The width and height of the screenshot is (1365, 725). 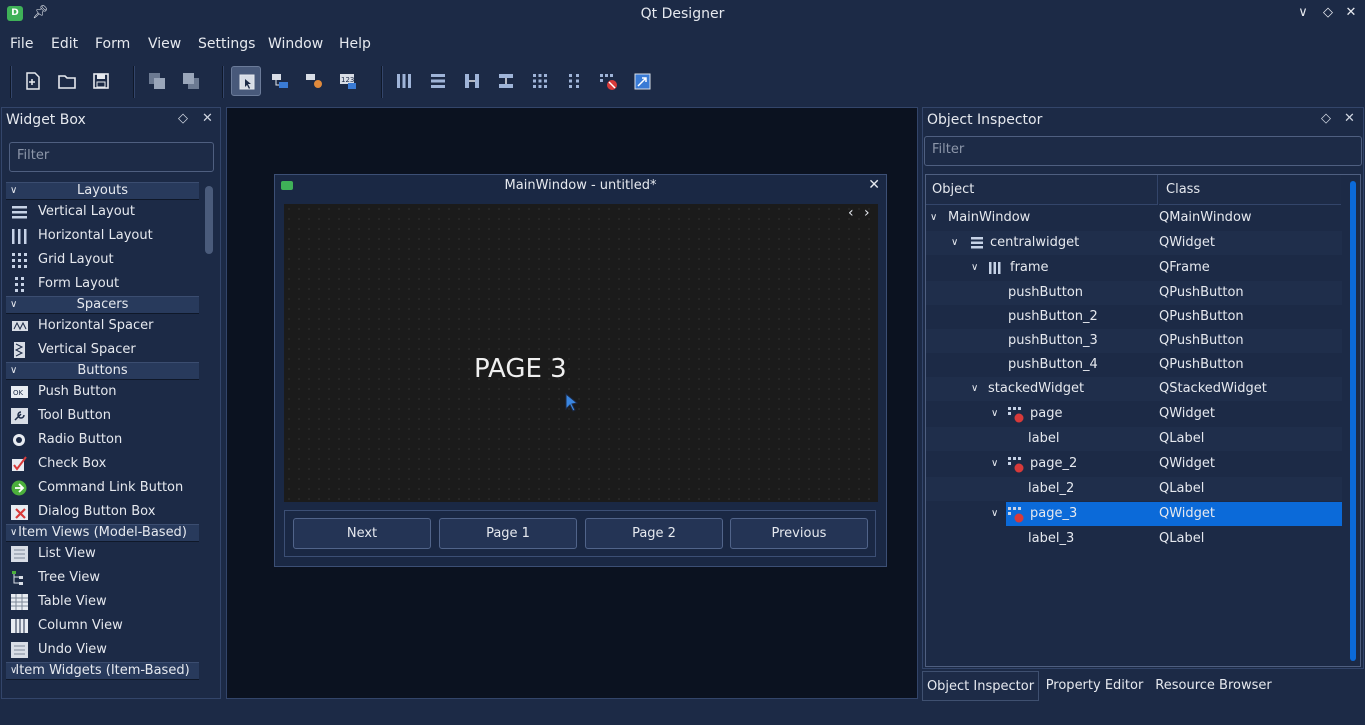 I want to click on object-tree-scrollbar, so click(x=1353, y=421).